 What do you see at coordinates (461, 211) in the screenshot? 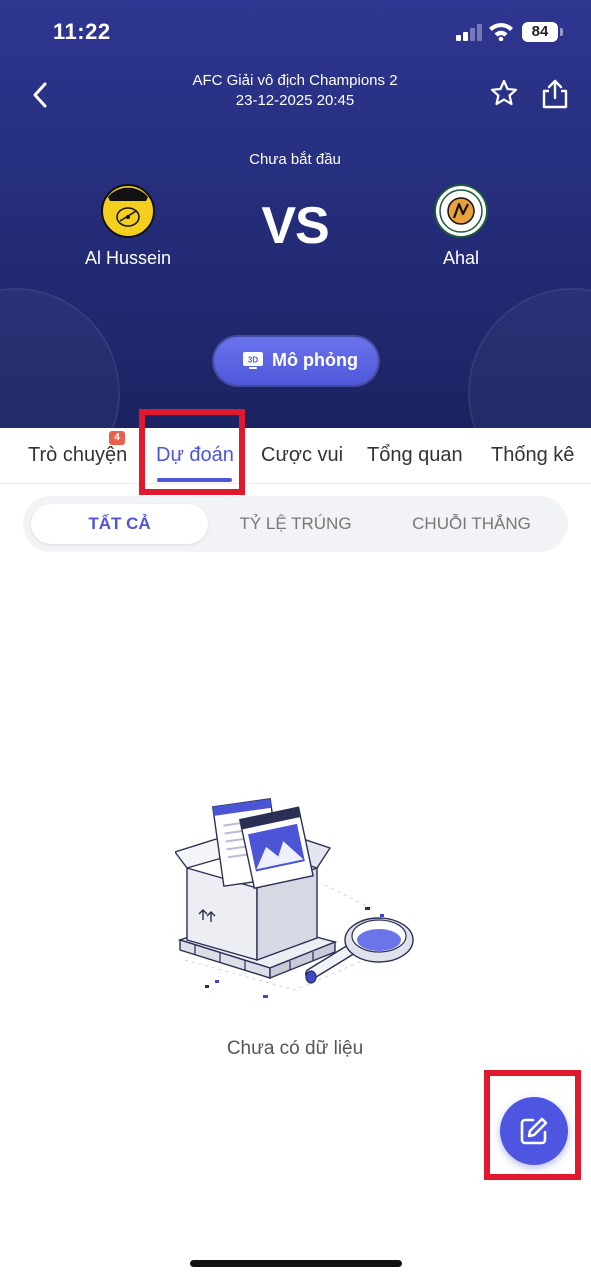
I see `ahal-logo-icon` at bounding box center [461, 211].